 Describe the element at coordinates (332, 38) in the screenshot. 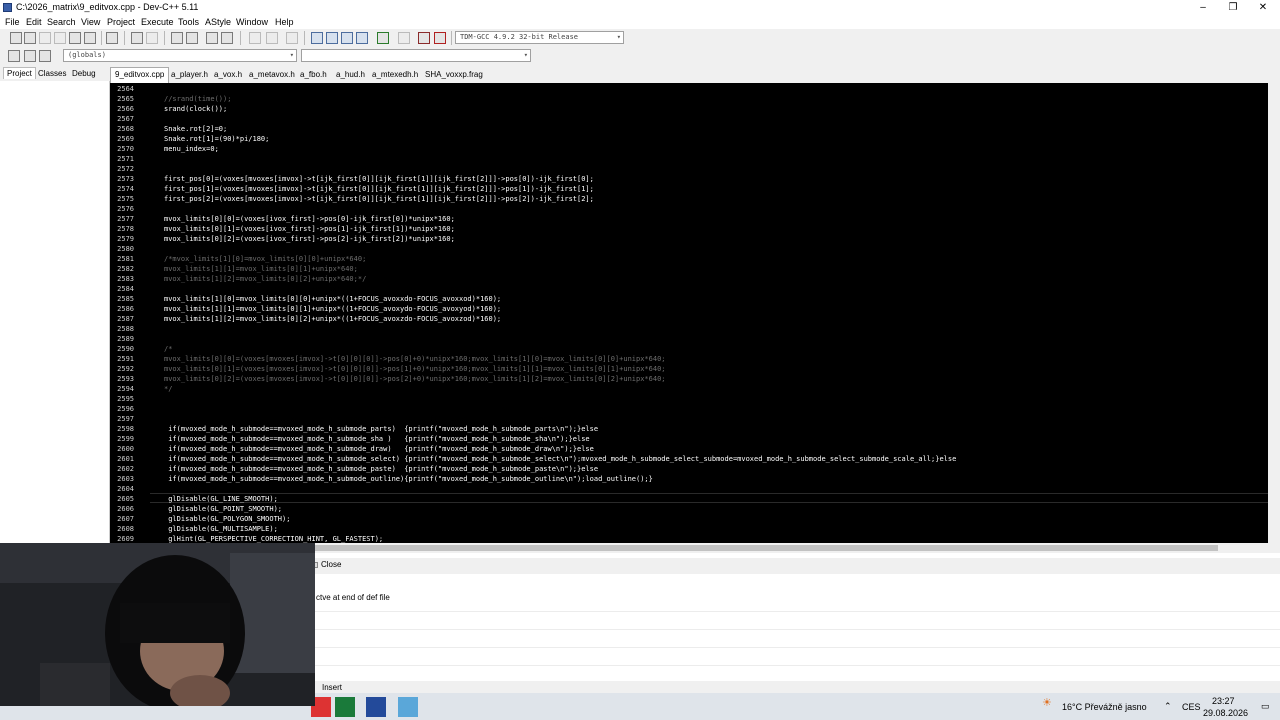

I see `run-icon` at that location.